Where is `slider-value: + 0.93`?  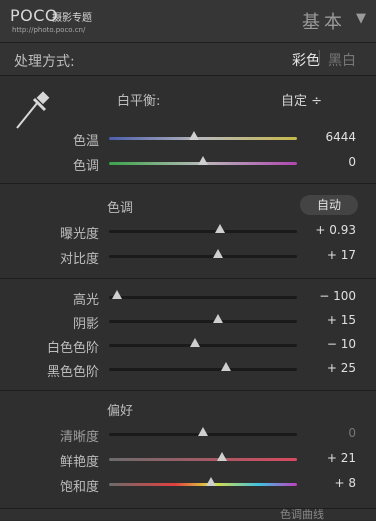
slider-value: + 0.93 is located at coordinates (335, 230).